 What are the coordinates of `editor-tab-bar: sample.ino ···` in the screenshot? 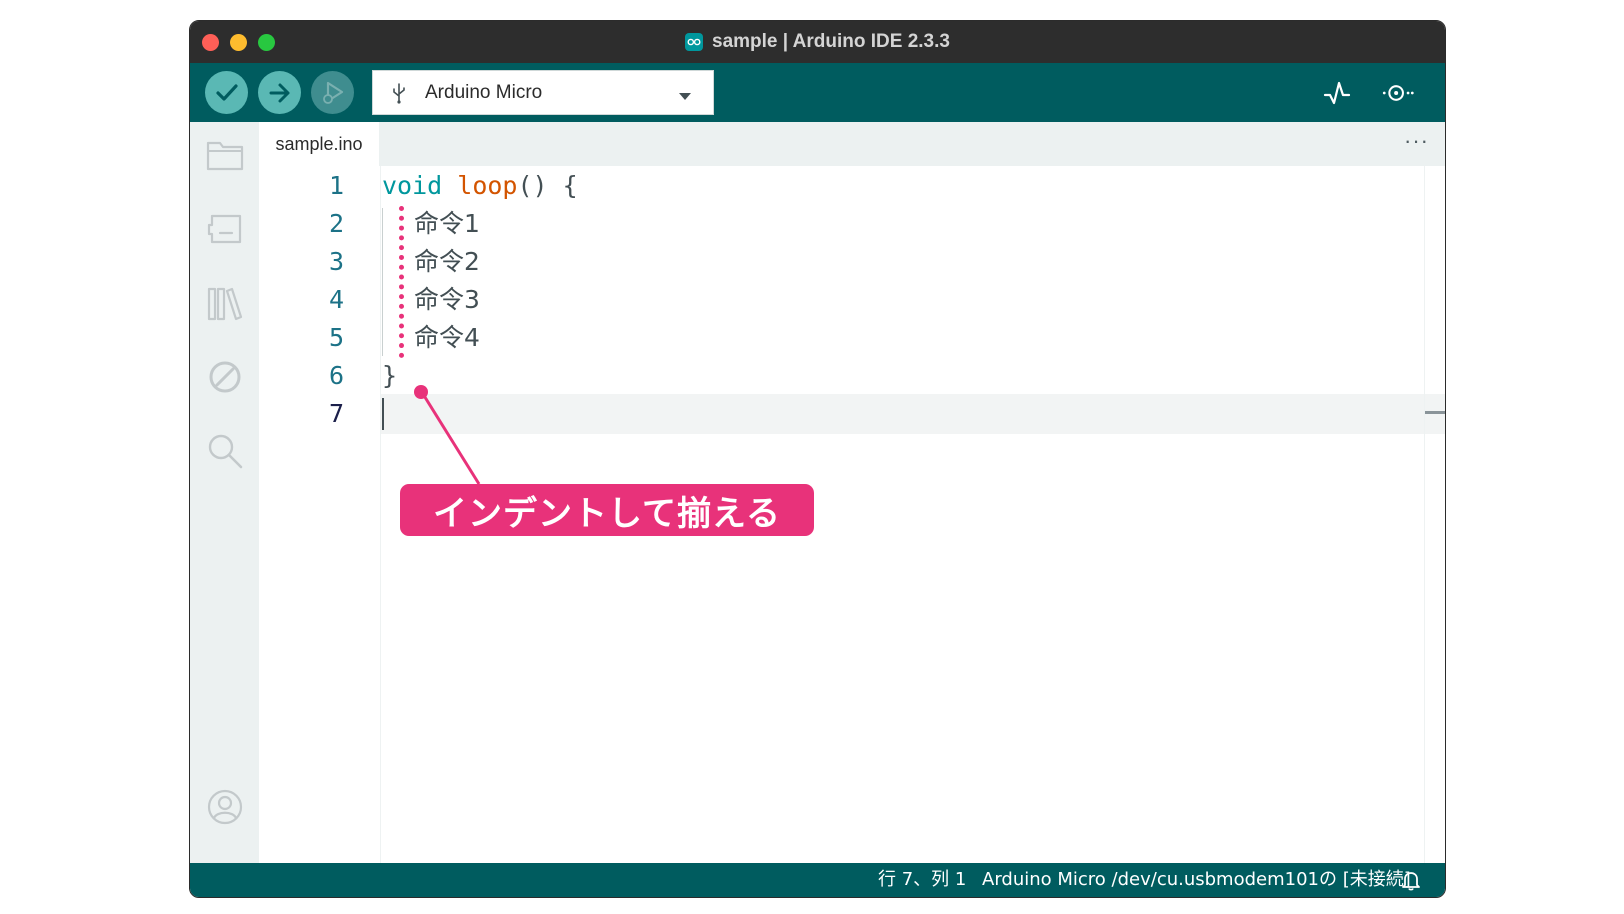 It's located at (852, 144).